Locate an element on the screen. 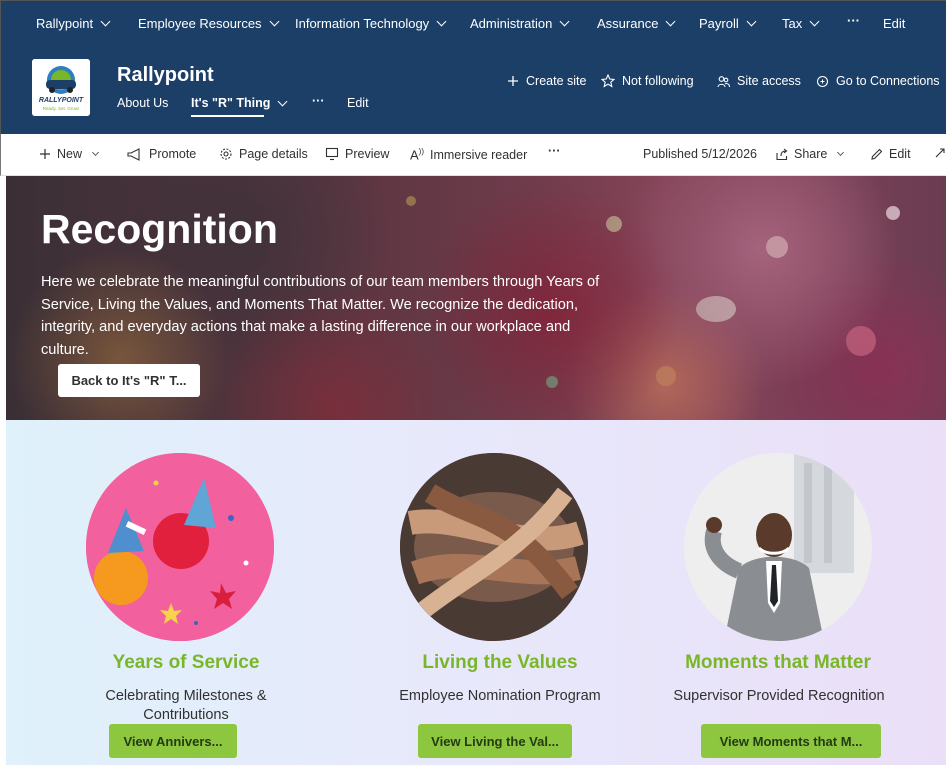 This screenshot has height=765, width=946. topnav-item-information-technology: Information Technology is located at coordinates (371, 23).